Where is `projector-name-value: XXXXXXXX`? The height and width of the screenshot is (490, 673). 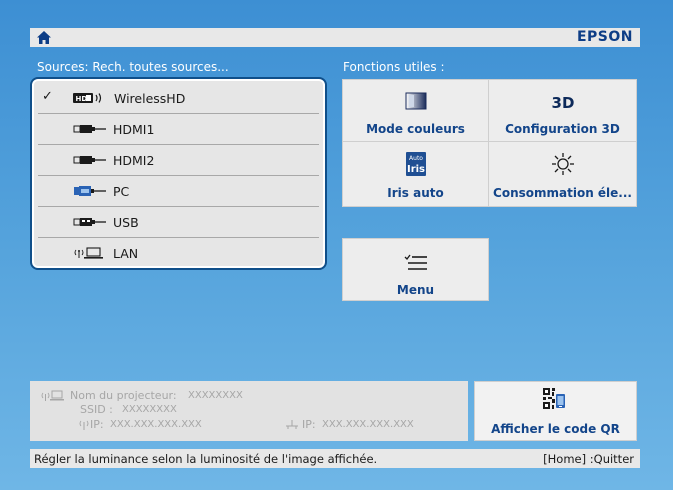 projector-name-value: XXXXXXXX is located at coordinates (215, 395).